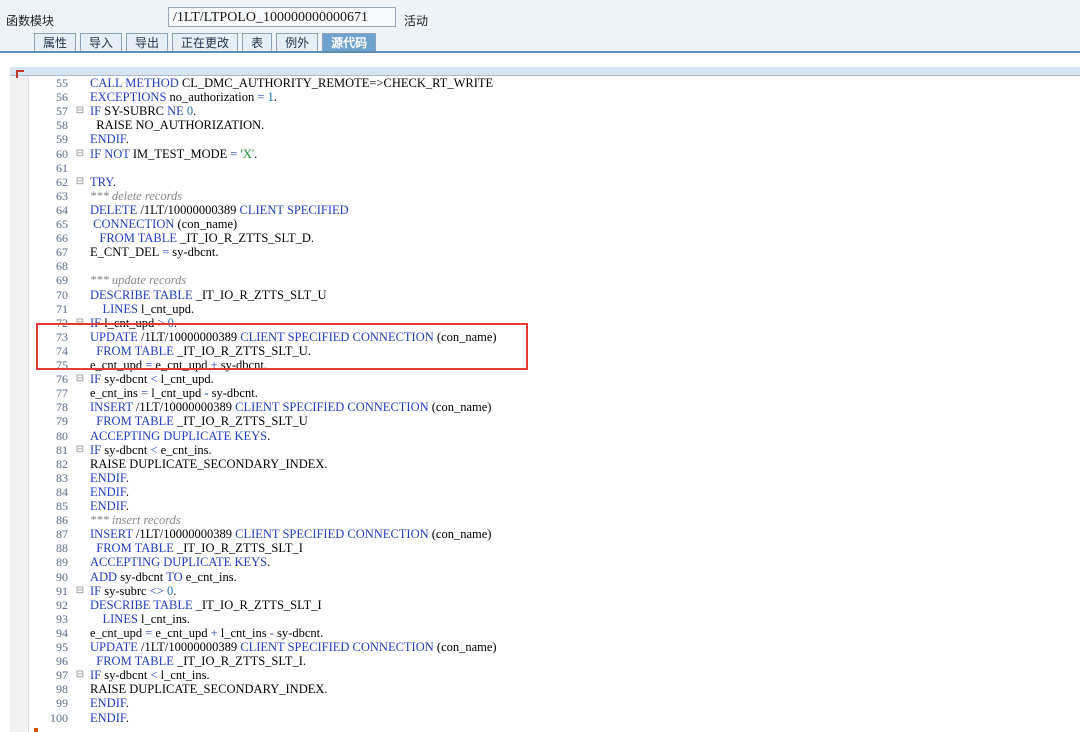 This screenshot has height=732, width=1080. Describe the element at coordinates (553, 450) in the screenshot. I see `code-line: 81 ⊟ IF sy-dbcnt < e_cnt_ins.` at that location.